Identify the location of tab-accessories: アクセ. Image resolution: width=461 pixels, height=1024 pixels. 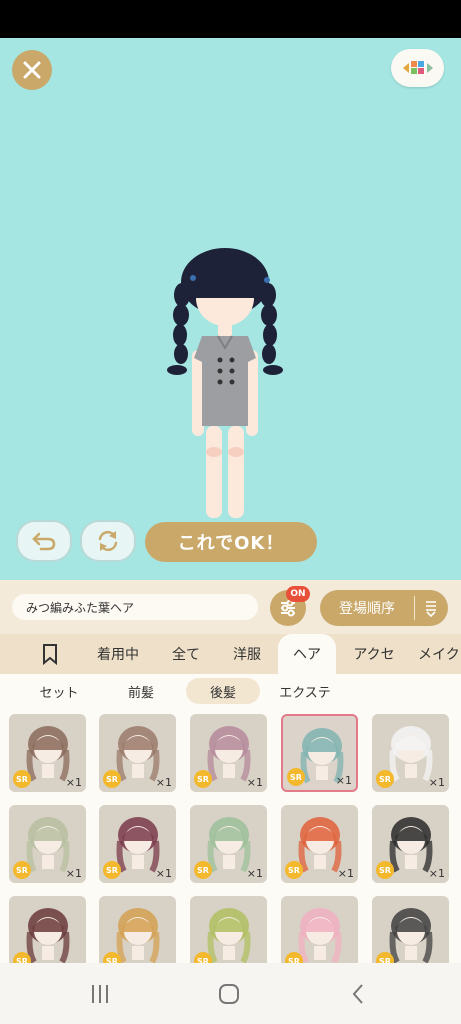
(374, 654).